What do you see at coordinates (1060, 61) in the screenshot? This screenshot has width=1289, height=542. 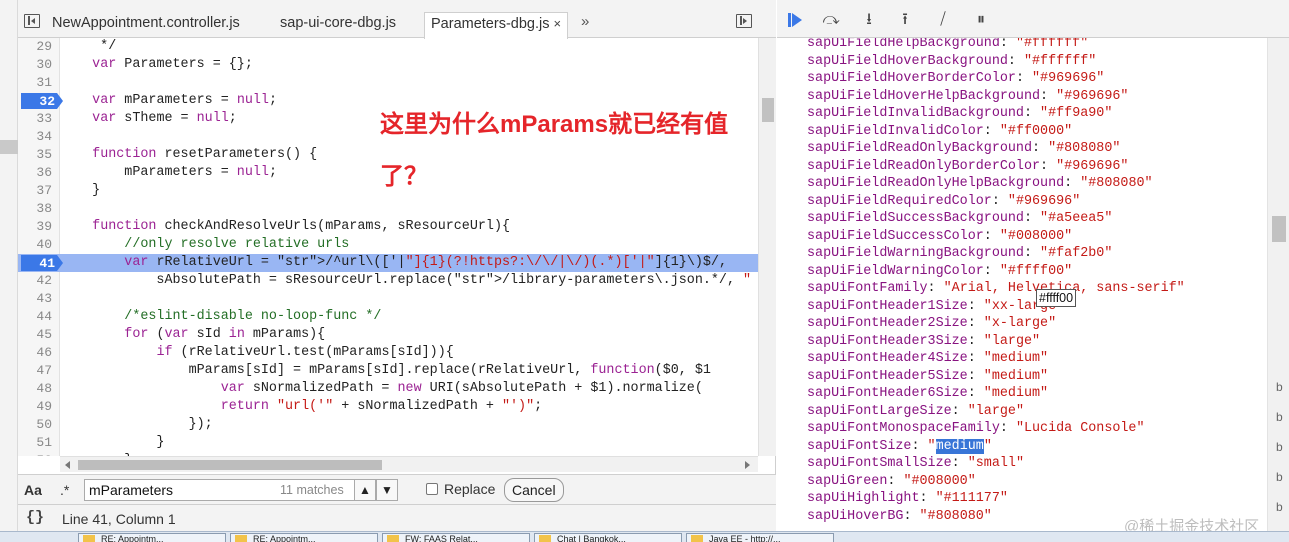 I see `property-value: "#ffffff"` at bounding box center [1060, 61].